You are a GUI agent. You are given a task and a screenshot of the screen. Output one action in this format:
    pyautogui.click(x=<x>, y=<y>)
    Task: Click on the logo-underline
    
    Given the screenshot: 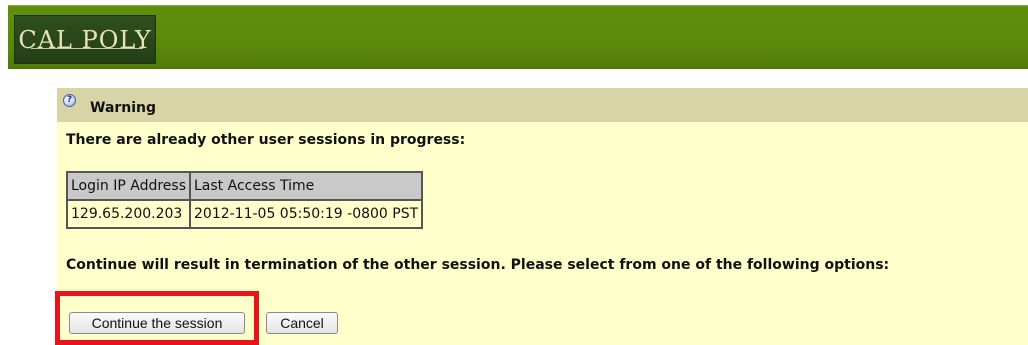 What is the action you would take?
    pyautogui.click(x=87, y=48)
    